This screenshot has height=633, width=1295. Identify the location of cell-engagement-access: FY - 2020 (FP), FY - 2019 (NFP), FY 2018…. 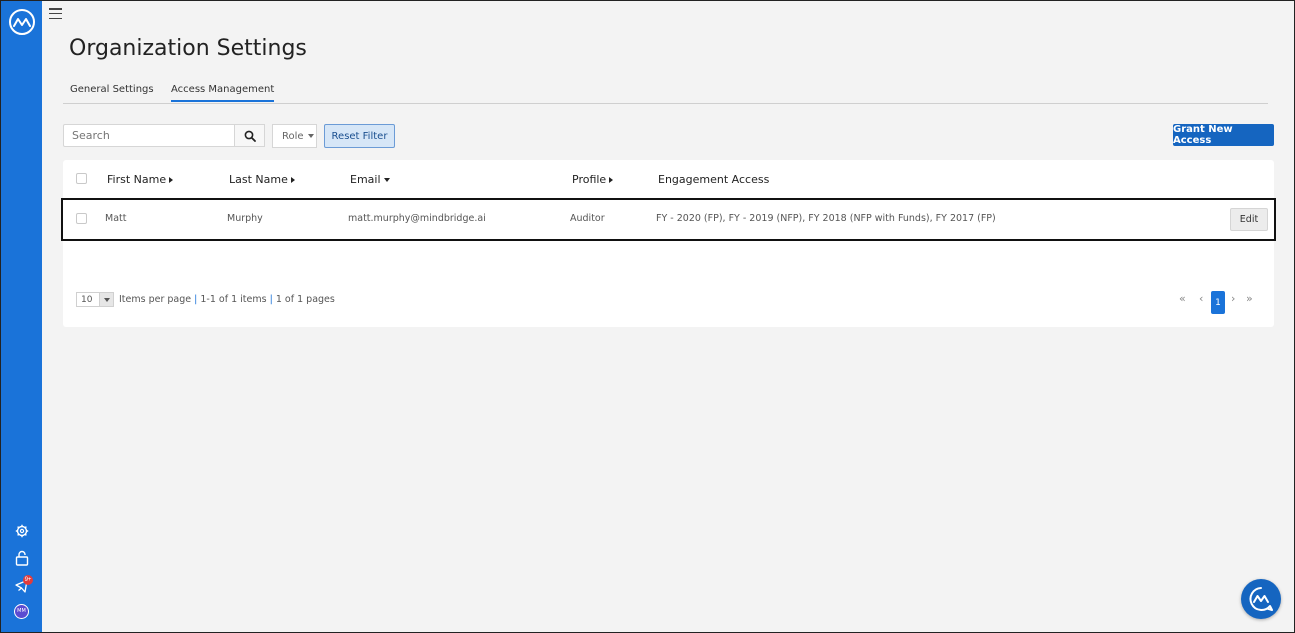
(826, 218).